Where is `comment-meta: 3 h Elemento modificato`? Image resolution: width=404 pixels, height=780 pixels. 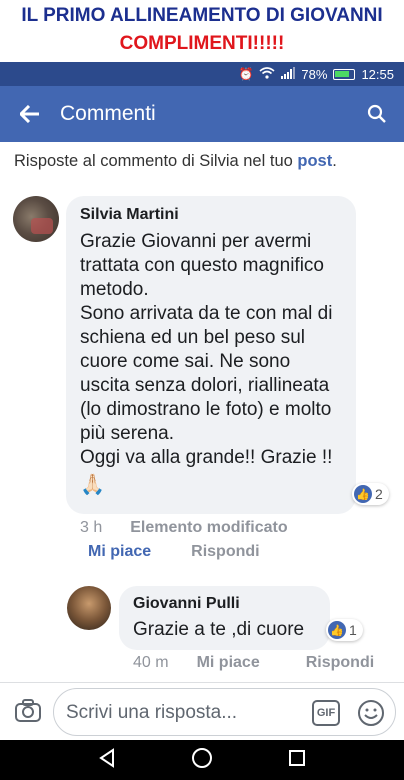
comment-meta: 3 h Elemento modificato is located at coordinates (184, 528).